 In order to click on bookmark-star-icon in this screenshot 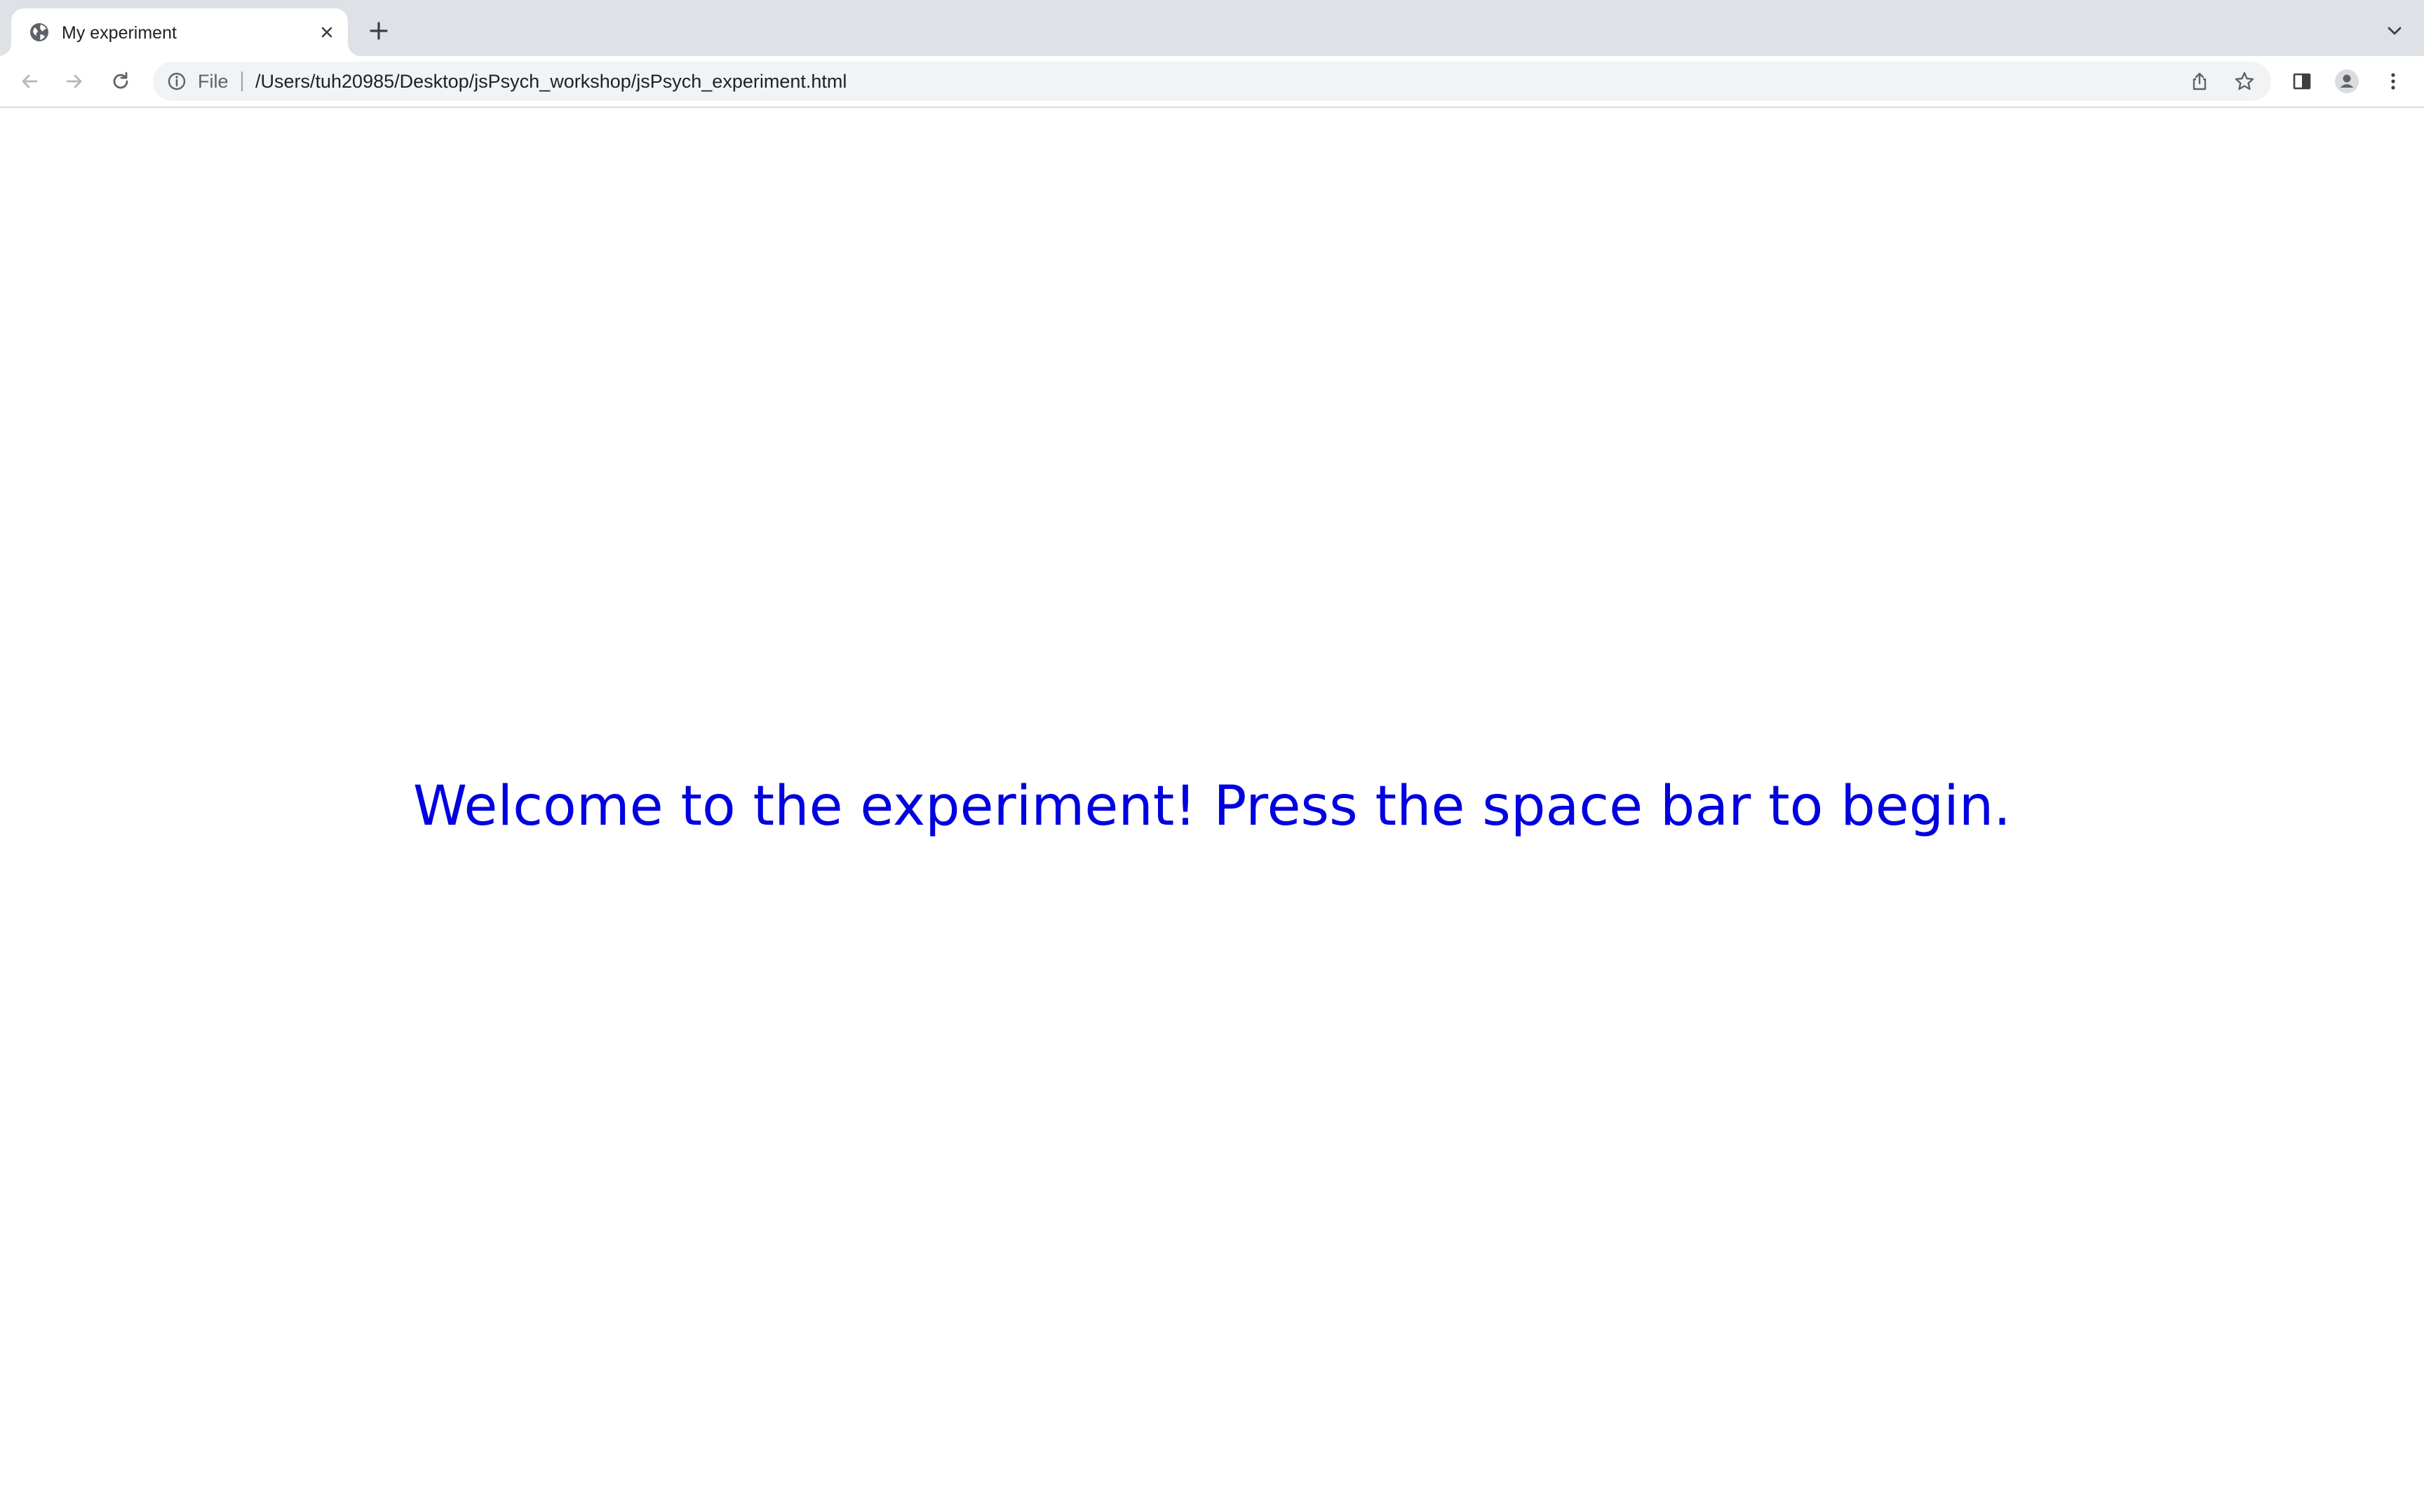, I will do `click(2244, 81)`.